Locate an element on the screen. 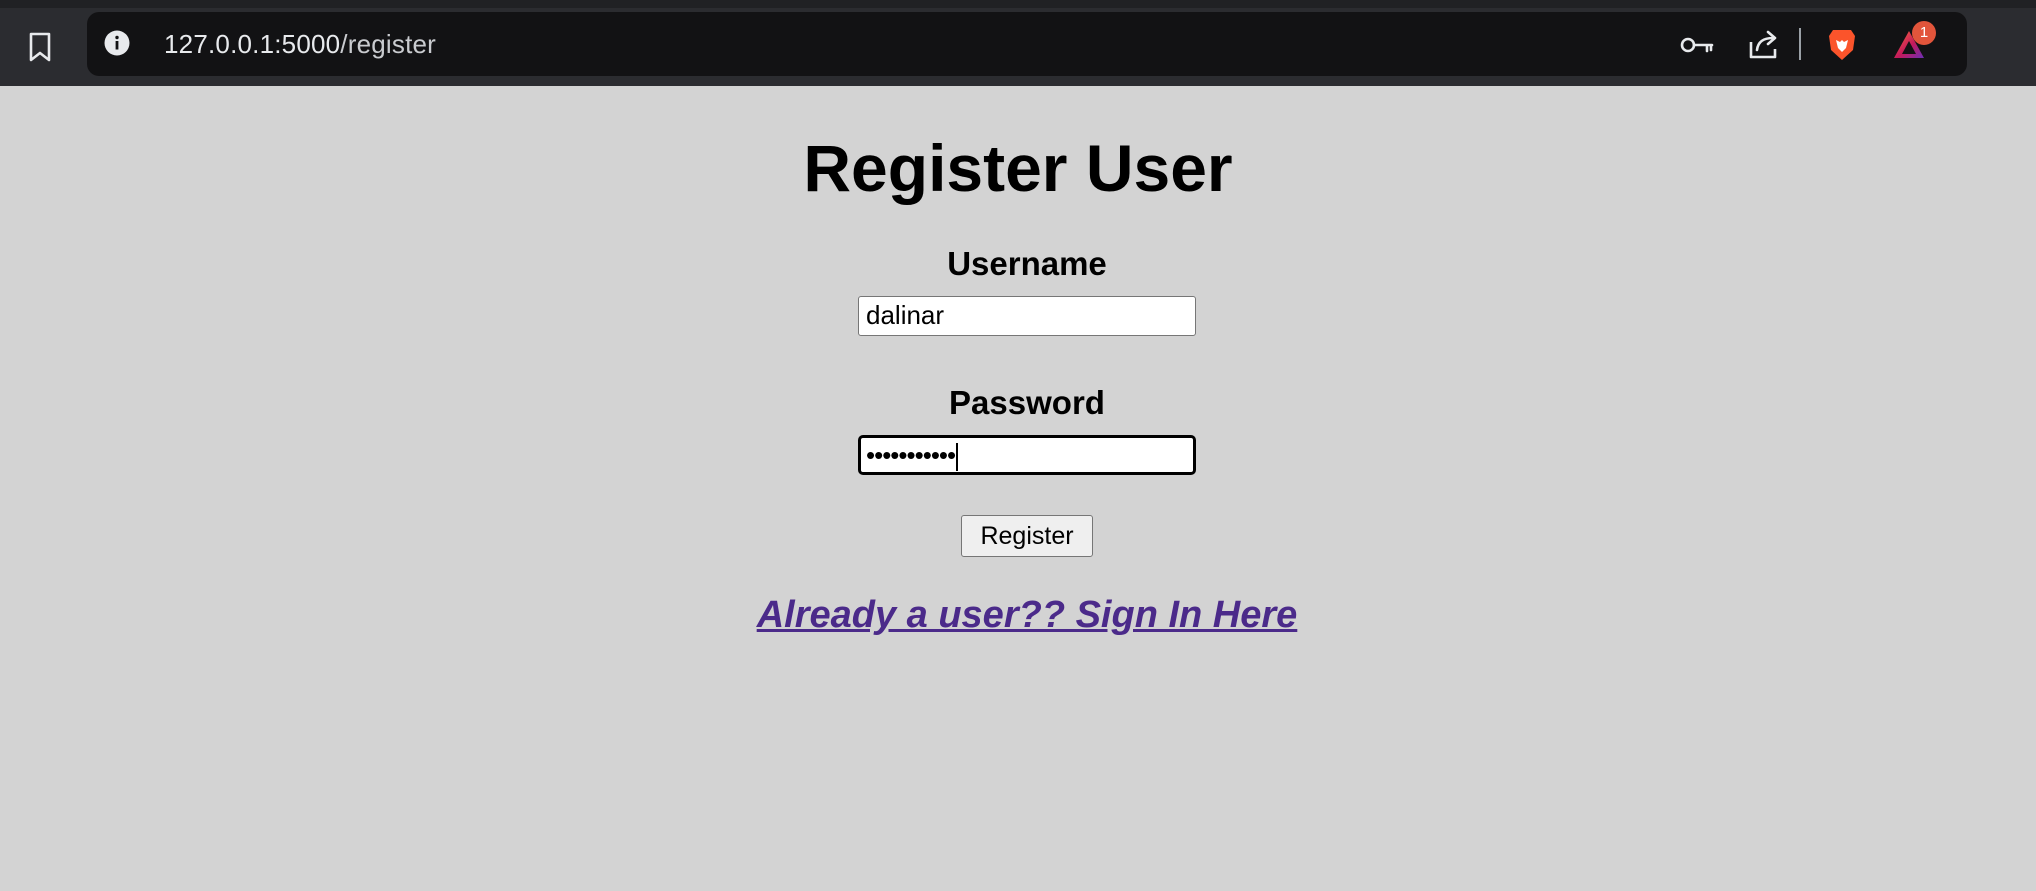  username-label: Username is located at coordinates (1027, 263).